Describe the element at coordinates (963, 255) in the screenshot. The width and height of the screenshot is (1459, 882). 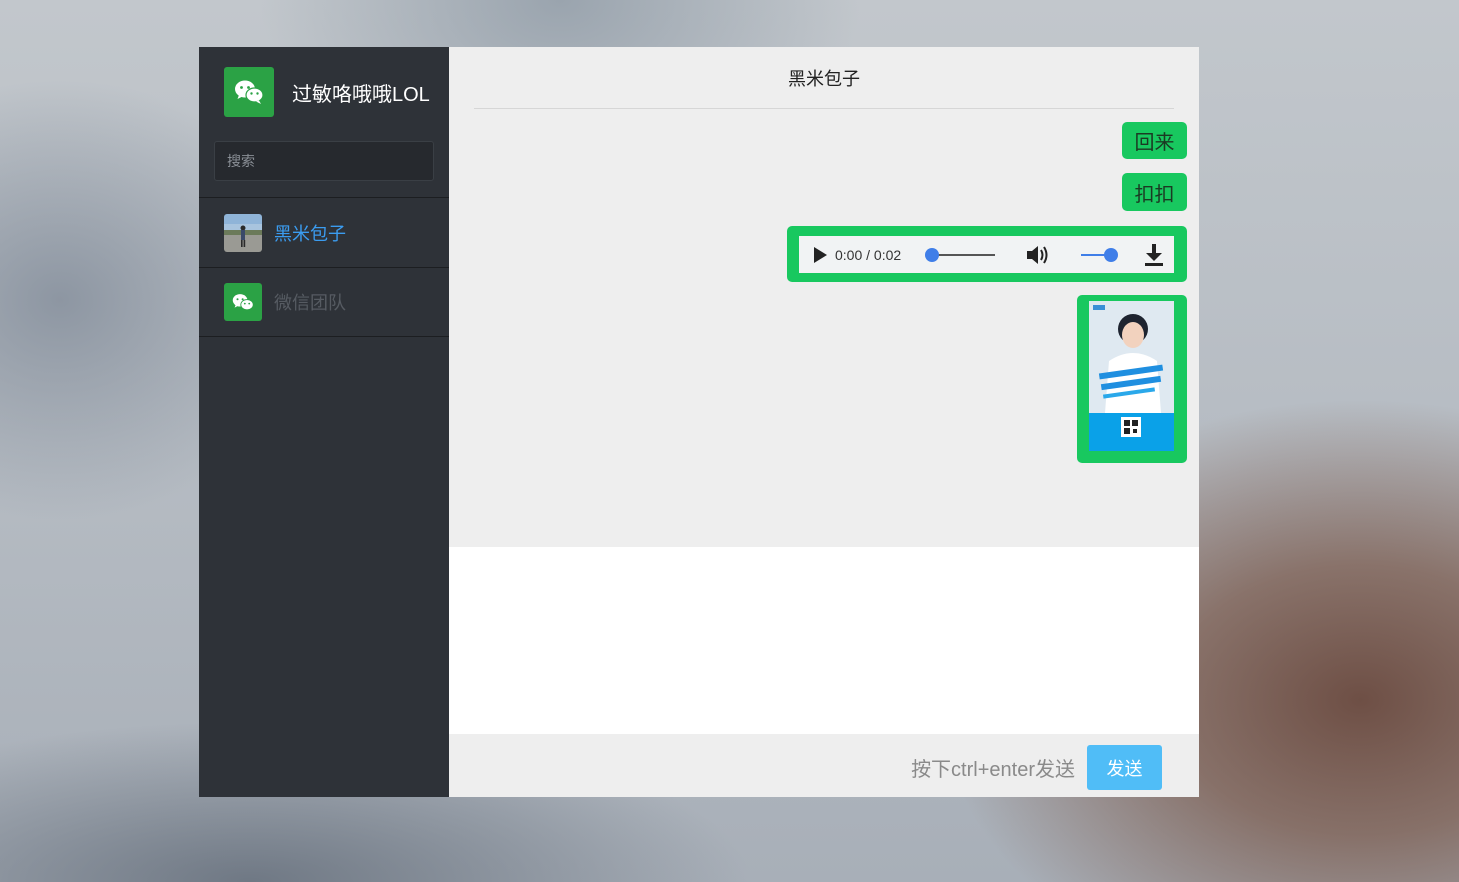
I see `audio-progress-track` at that location.